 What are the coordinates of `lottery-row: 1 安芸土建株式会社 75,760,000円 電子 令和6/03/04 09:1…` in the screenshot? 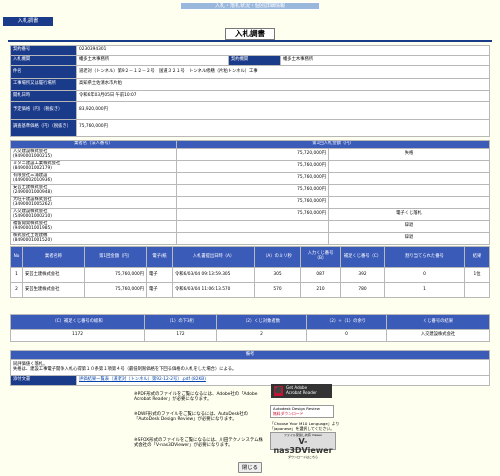 It's located at (250, 275).